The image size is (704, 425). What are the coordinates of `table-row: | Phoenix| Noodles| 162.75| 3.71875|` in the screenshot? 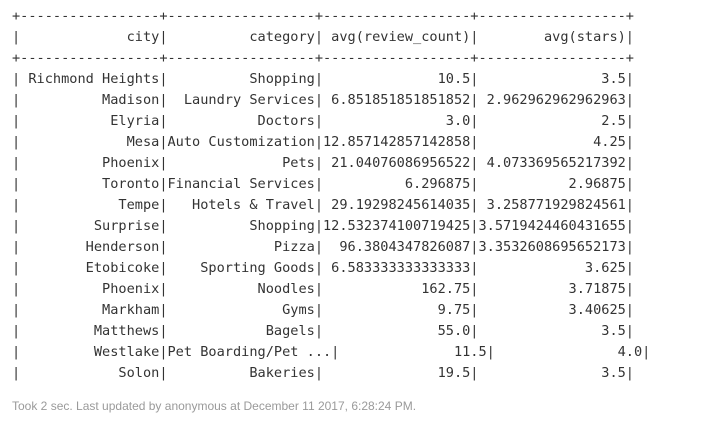 It's located at (323, 289).